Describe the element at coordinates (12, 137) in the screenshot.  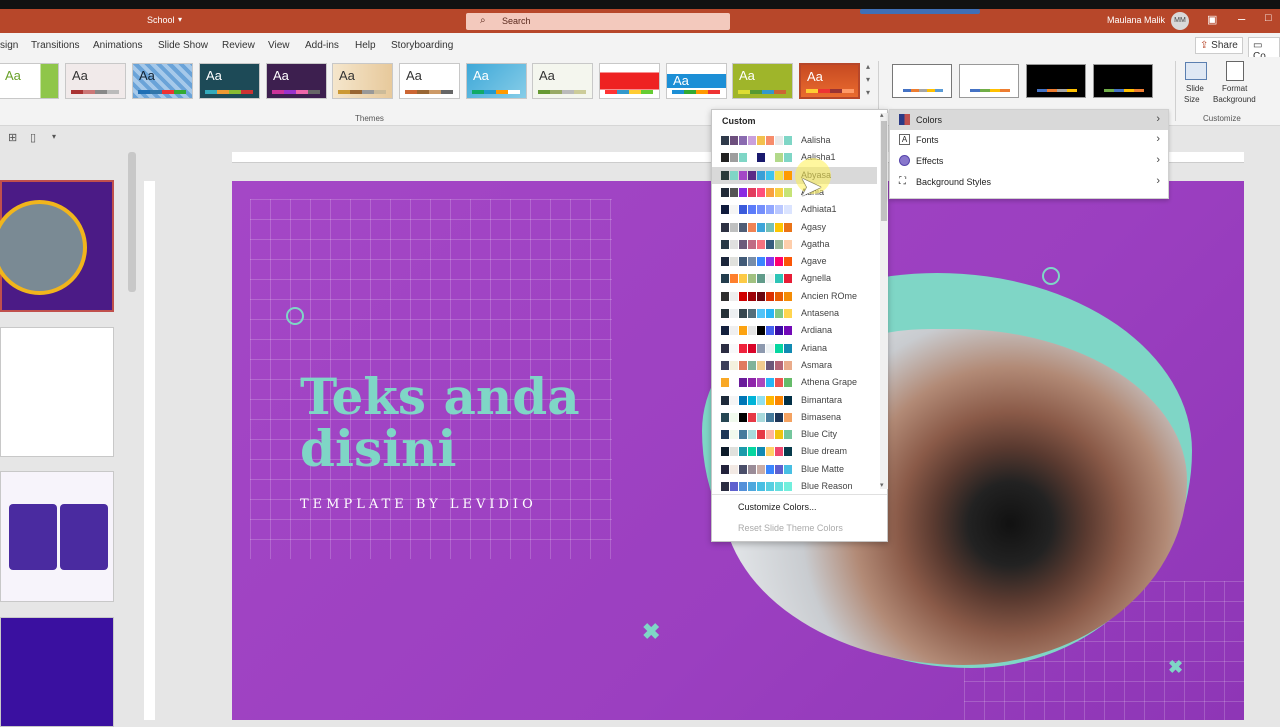
I see `slide-layout-icon: ⊞` at that location.